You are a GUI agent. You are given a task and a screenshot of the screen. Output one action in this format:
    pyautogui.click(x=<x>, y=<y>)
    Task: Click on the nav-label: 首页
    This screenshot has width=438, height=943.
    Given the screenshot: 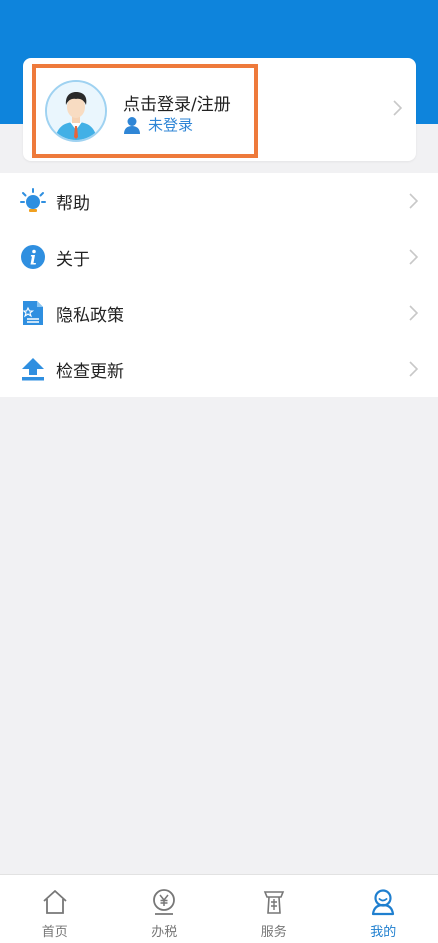 What is the action you would take?
    pyautogui.click(x=54, y=932)
    